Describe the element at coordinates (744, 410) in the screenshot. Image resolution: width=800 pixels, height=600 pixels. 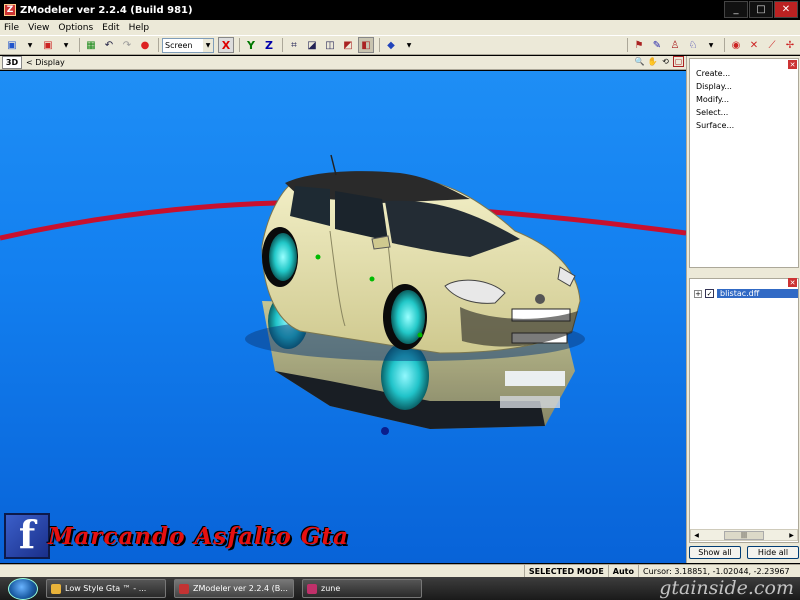
I see `scene-tree-panel: ✕ + ✓ blistac.dff` at that location.